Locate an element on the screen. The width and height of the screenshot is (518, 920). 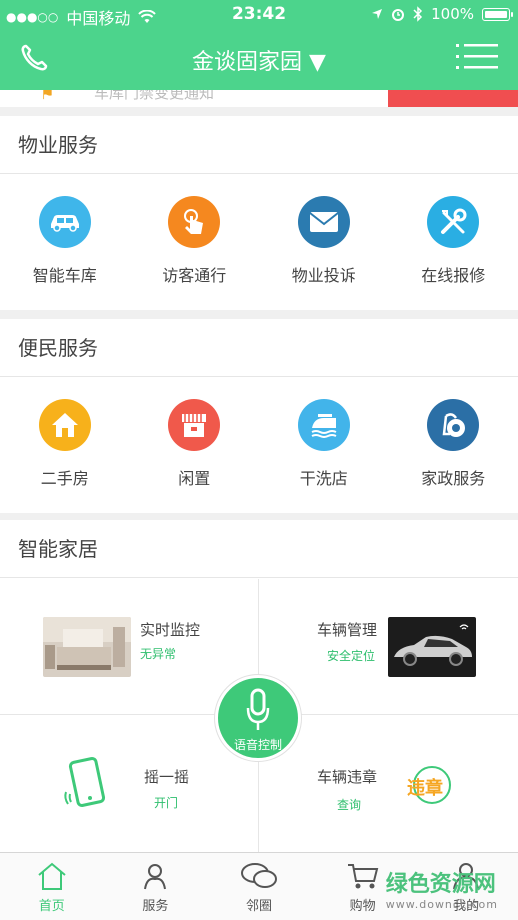
idle-goods-button: 闲置 is located at coordinates (195, 433).